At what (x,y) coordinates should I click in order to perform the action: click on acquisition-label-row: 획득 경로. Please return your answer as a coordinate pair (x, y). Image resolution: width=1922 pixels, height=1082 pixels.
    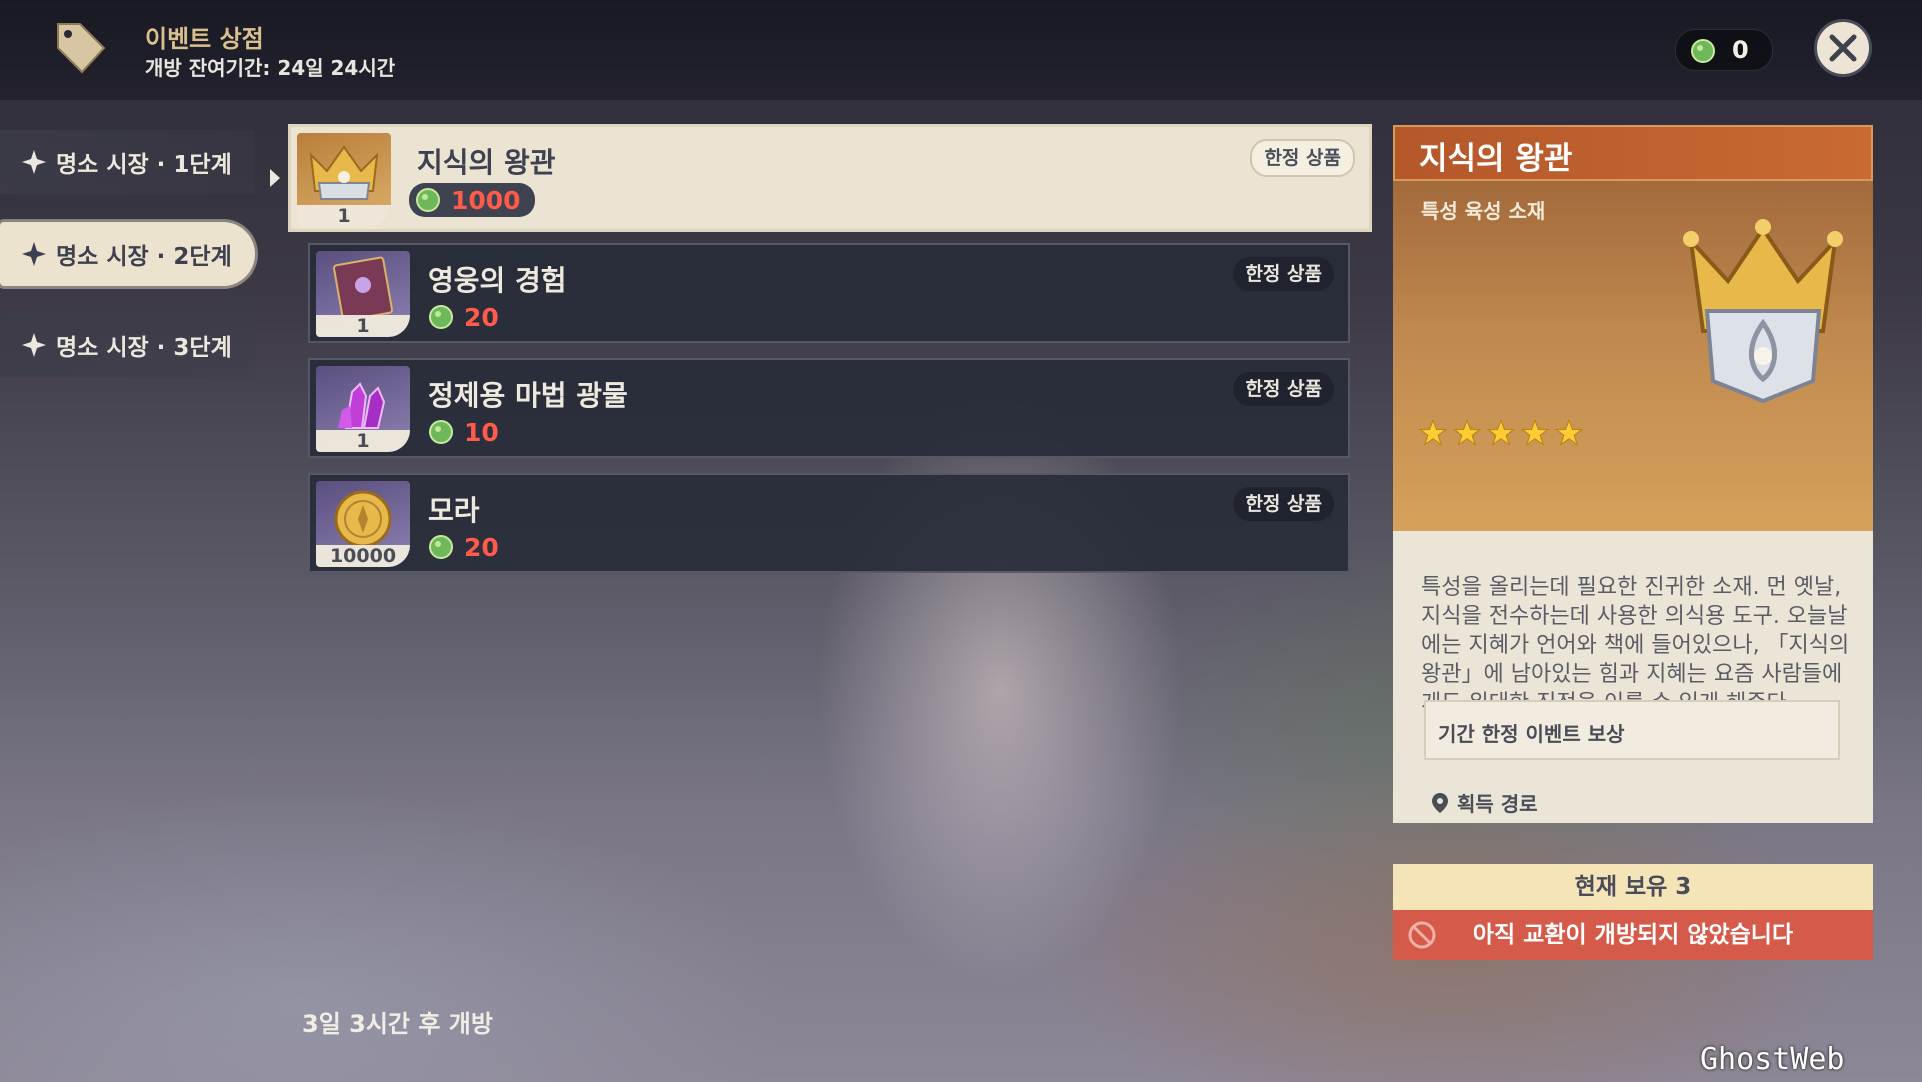
    Looking at the image, I should click on (1484, 802).